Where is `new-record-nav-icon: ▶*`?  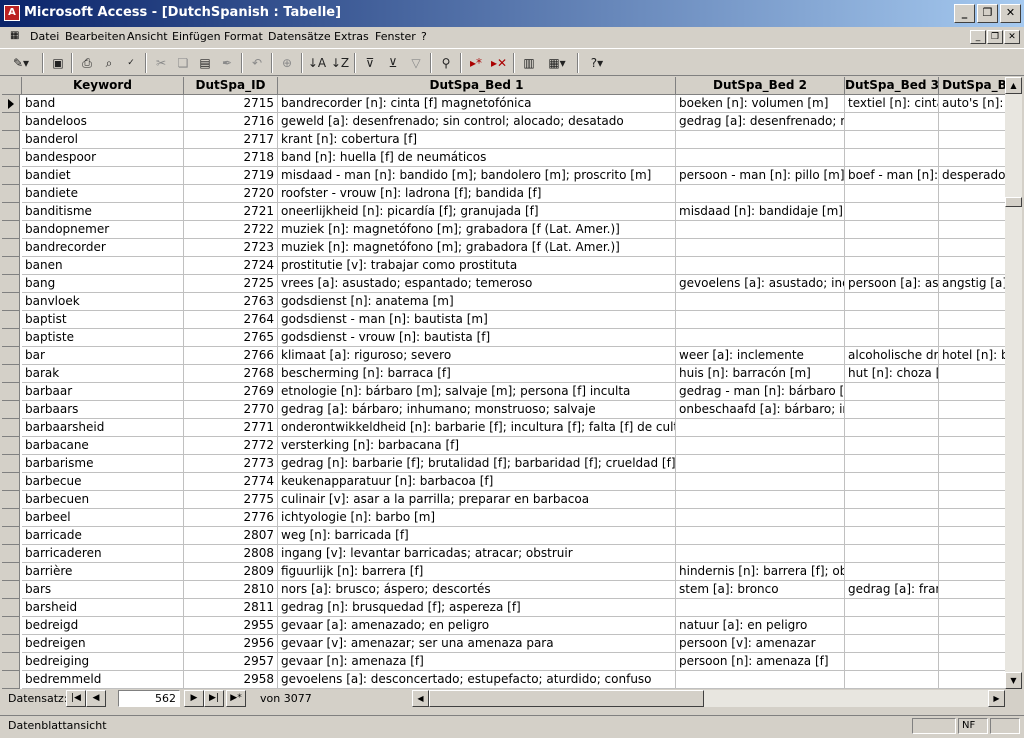
new-record-nav-icon: ▶* is located at coordinates (236, 698).